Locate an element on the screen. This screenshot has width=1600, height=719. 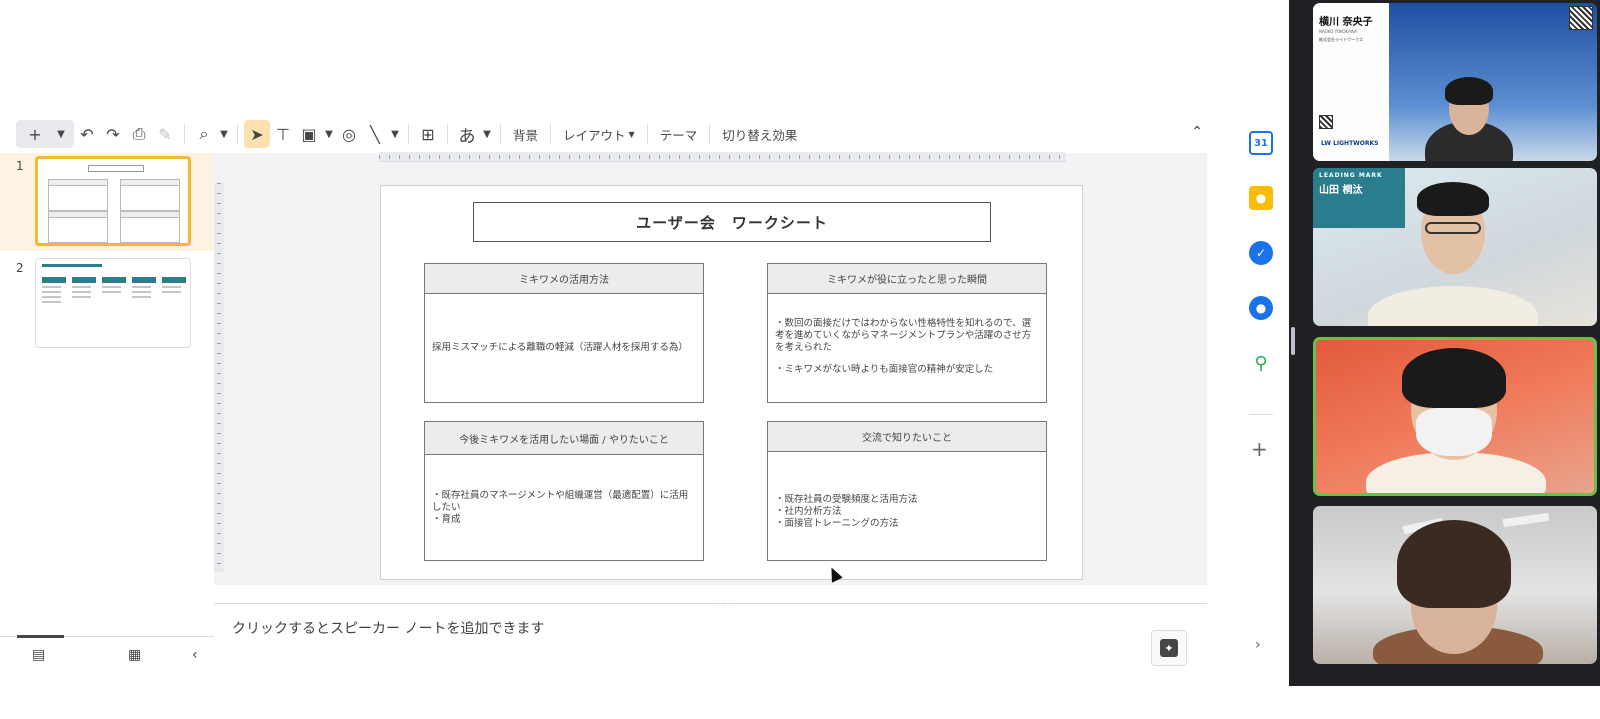
transition-button: 切り替え効果 is located at coordinates (759, 134).